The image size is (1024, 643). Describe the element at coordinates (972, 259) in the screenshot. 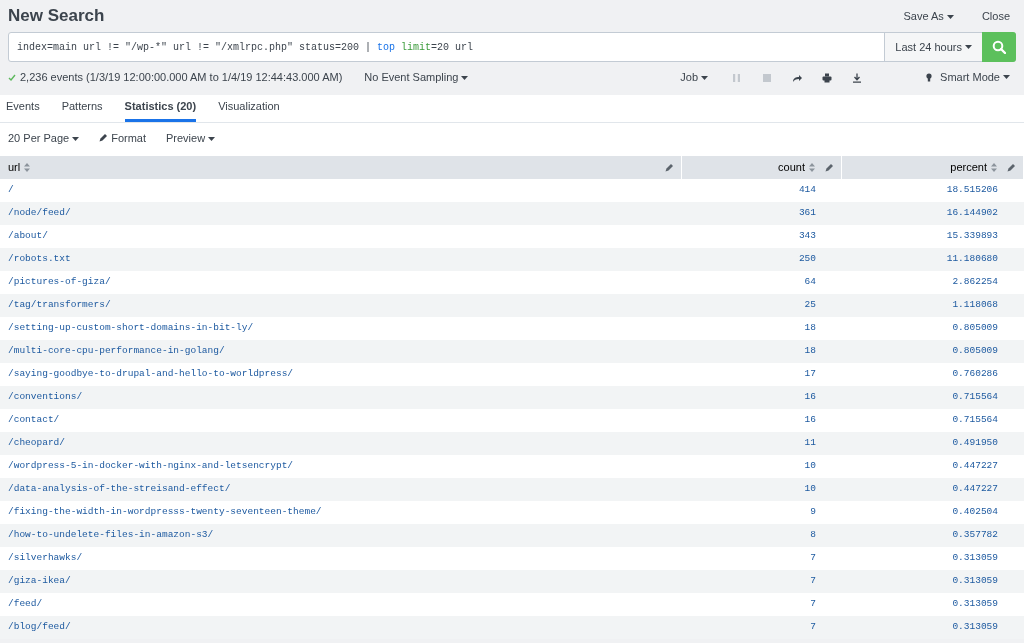

I see `table-cell: 11.180680` at that location.